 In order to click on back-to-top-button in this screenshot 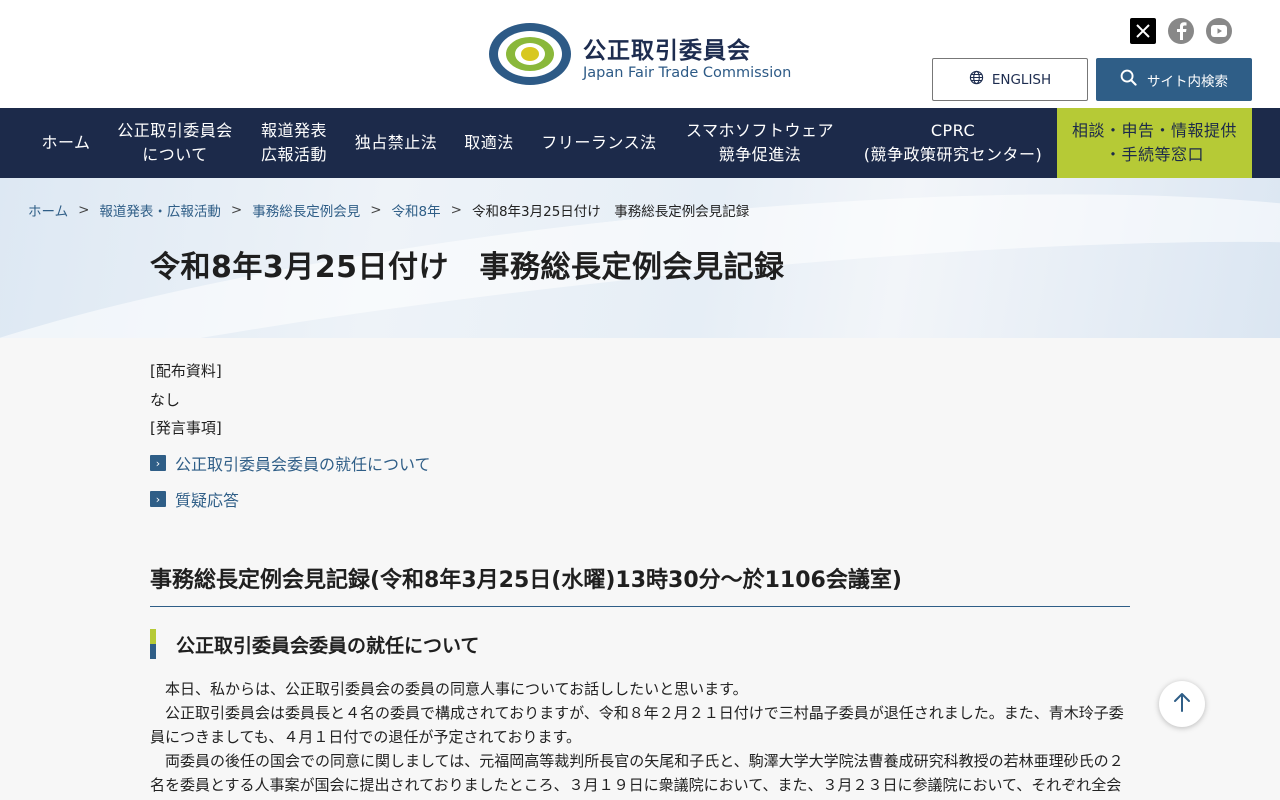, I will do `click(1182, 704)`.